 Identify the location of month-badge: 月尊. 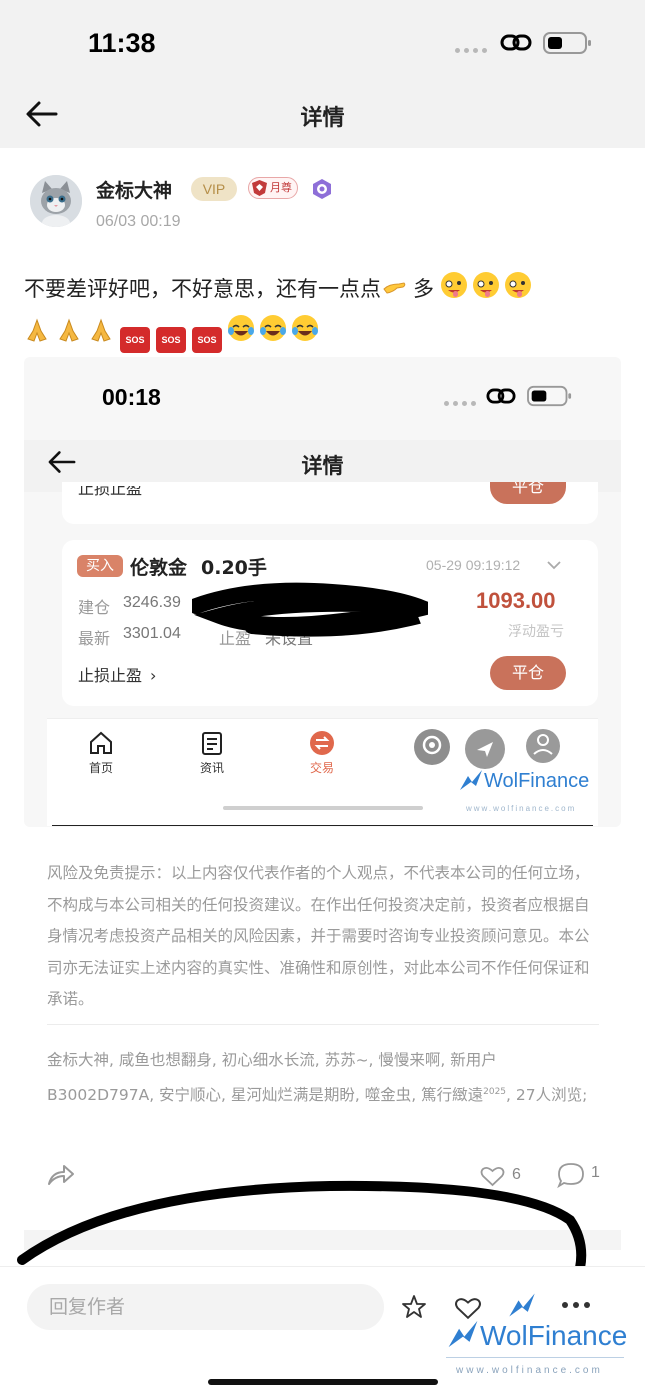
(273, 188).